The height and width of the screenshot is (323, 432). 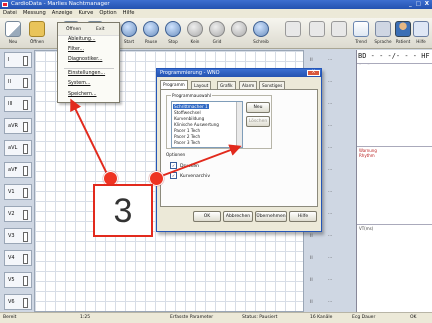 I want to click on arrow-to-dialog, so click(x=198, y=161).